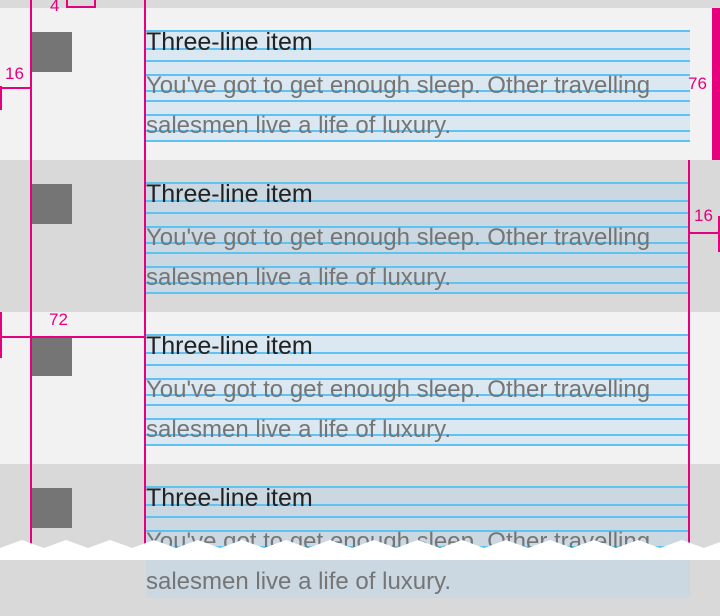 The width and height of the screenshot is (720, 616). I want to click on keyline-text, so click(145, 280).